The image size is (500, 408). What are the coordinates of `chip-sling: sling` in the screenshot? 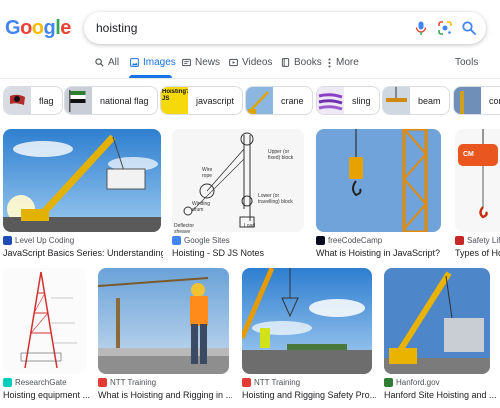 It's located at (348, 100).